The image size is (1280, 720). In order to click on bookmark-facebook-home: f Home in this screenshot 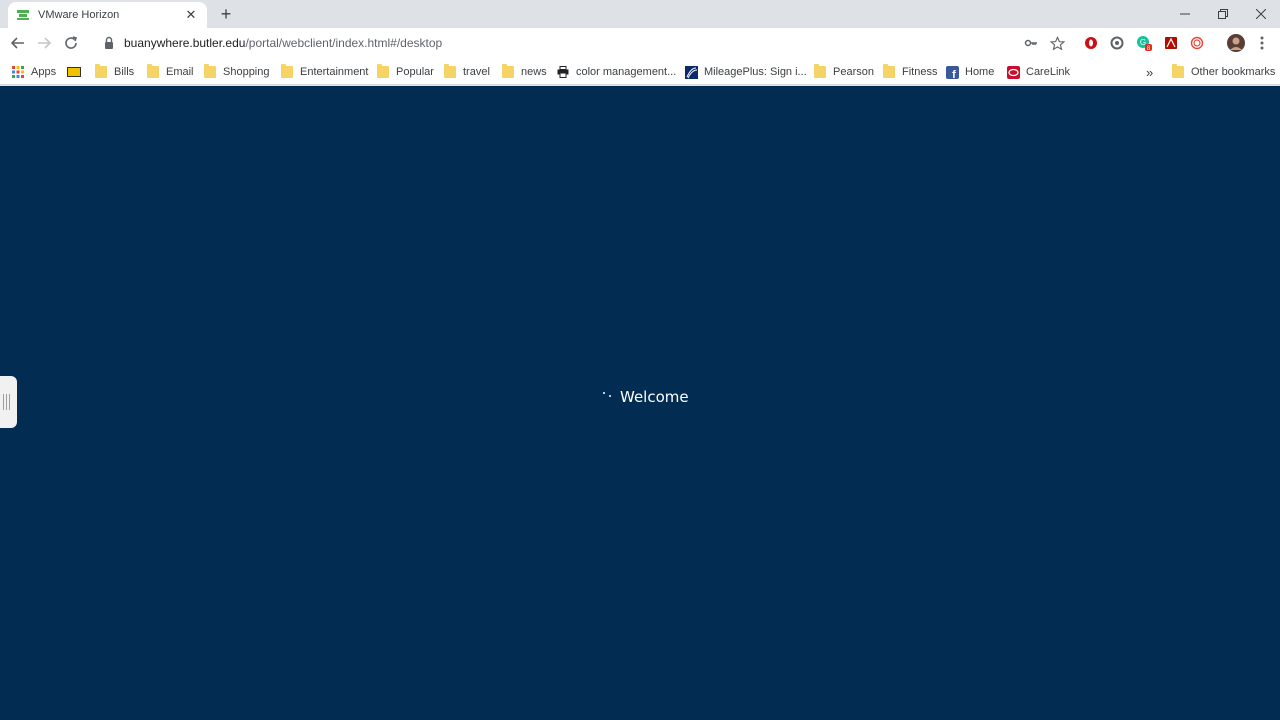, I will do `click(970, 72)`.